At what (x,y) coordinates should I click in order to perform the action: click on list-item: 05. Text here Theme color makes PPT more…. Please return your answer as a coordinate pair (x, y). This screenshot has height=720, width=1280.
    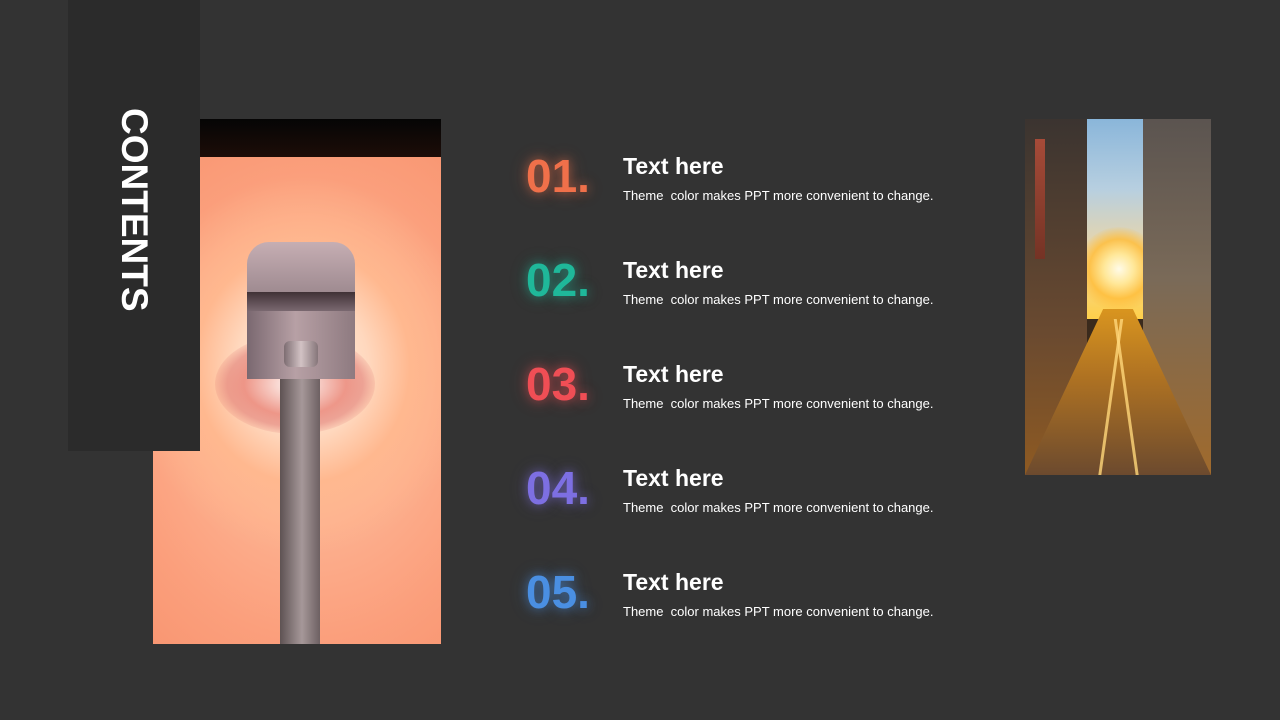
    Looking at the image, I should click on (756, 594).